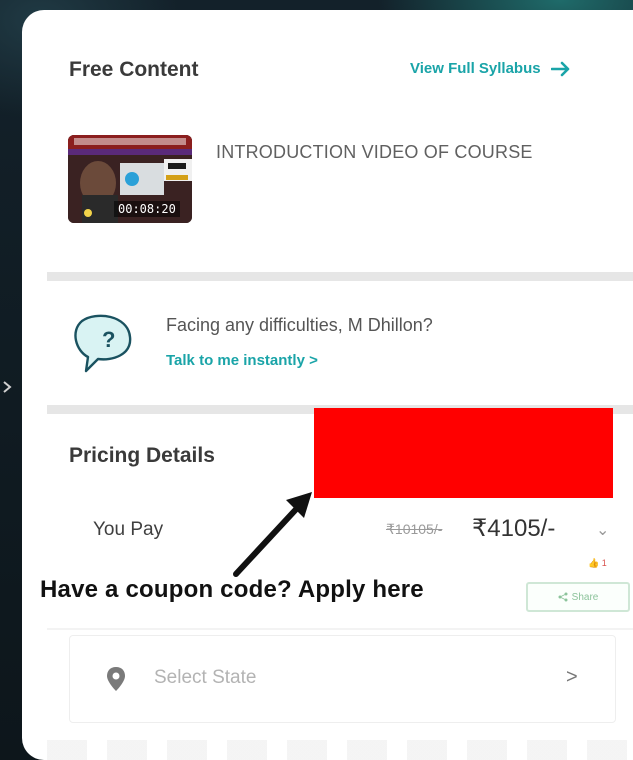 The image size is (633, 760). Describe the element at coordinates (7, 387) in the screenshot. I see `left-edge-arrow-icon` at that location.